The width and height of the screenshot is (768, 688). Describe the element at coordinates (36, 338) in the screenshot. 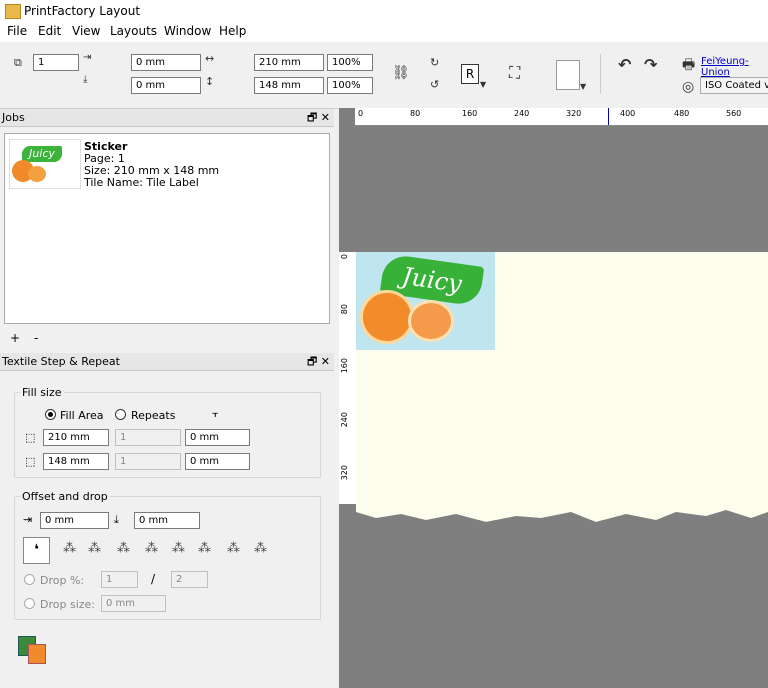

I see `remove-job-button: -` at that location.